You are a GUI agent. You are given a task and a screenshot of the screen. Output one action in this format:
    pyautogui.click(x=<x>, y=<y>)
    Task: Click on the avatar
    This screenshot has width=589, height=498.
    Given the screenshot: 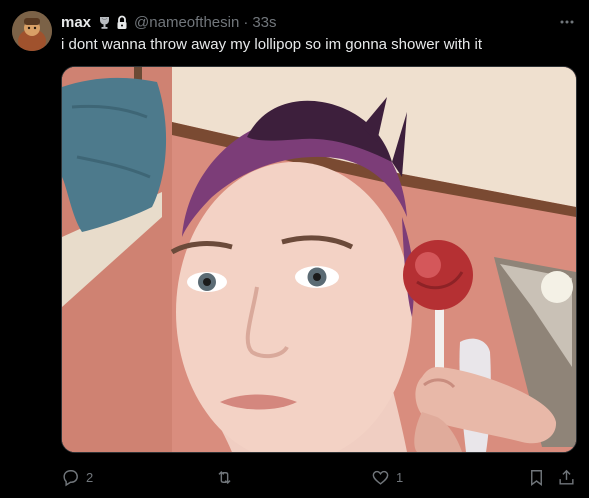 What is the action you would take?
    pyautogui.click(x=32, y=31)
    